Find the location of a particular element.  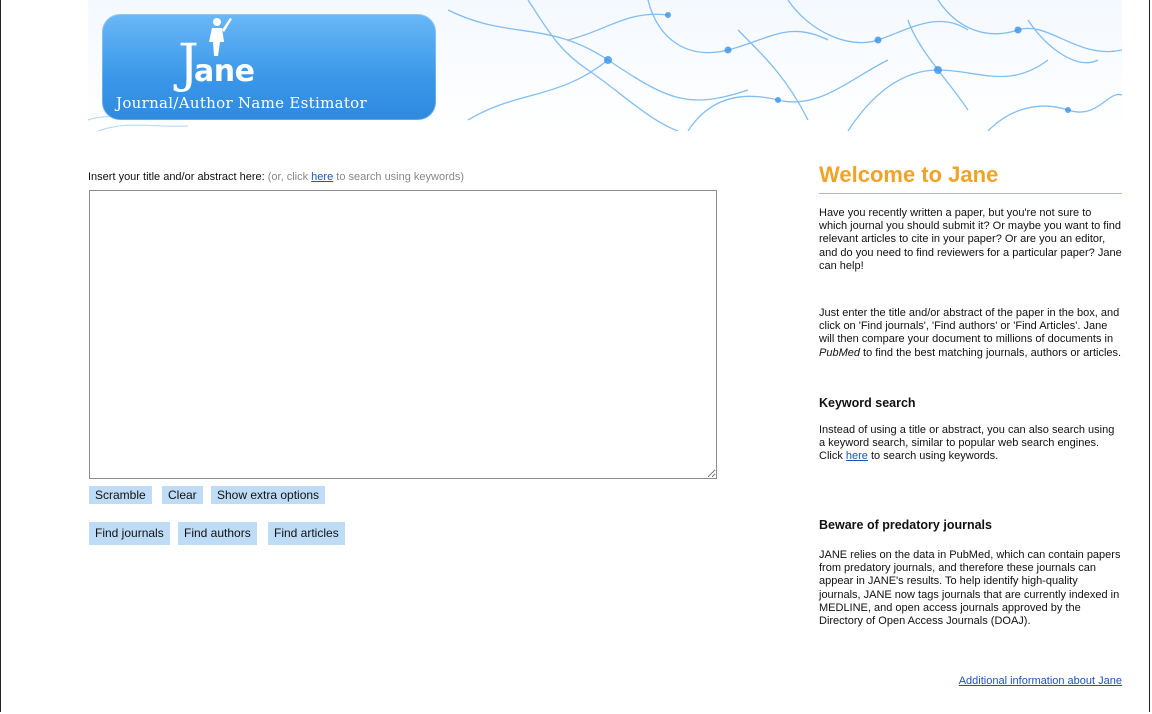

scramble-button: Scramble is located at coordinates (120, 495).